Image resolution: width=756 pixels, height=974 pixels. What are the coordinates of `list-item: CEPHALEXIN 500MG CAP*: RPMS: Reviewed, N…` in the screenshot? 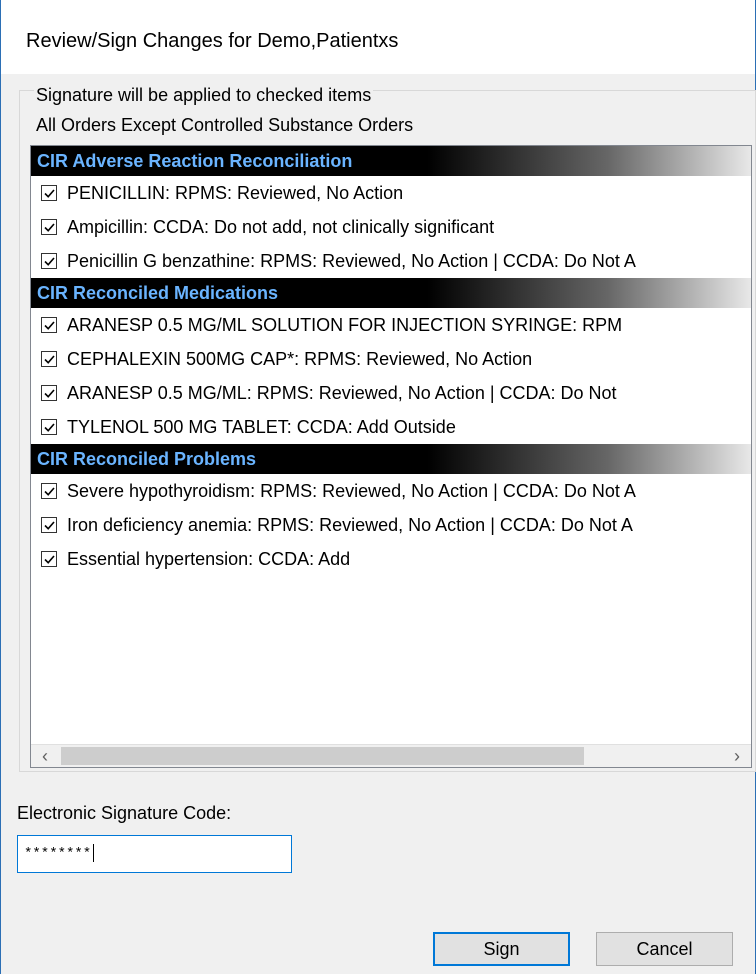 It's located at (391, 359).